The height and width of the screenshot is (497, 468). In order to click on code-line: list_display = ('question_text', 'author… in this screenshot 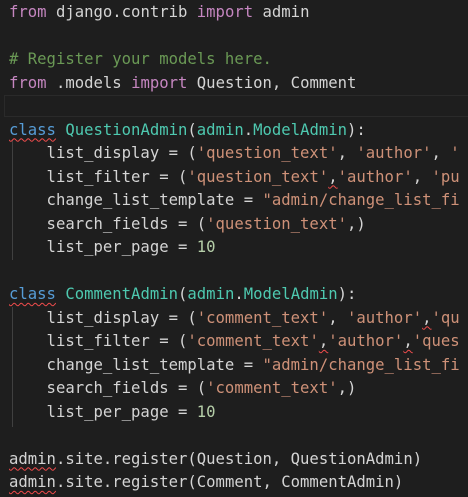, I will do `click(234, 153)`.